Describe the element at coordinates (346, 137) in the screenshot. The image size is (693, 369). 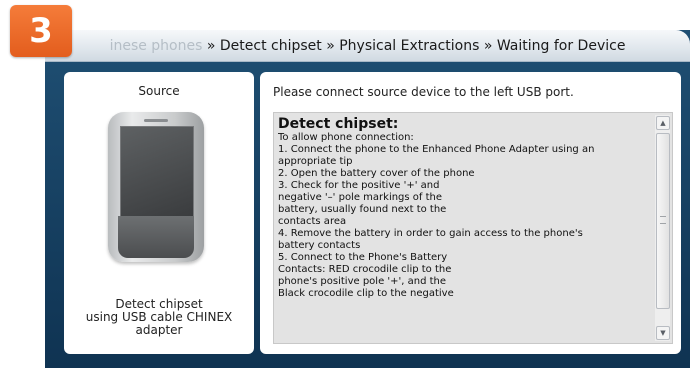
I see `info-line: To allow phone connection:` at that location.